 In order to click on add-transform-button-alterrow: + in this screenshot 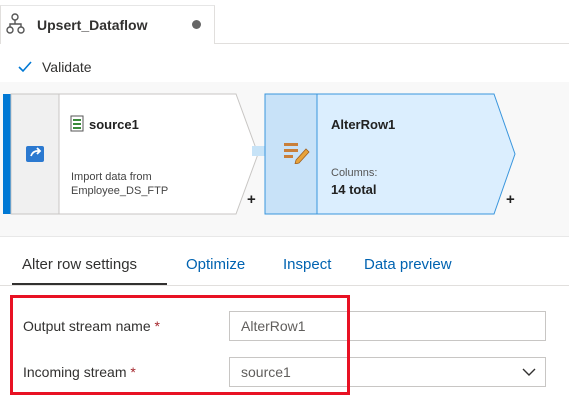, I will do `click(510, 199)`.